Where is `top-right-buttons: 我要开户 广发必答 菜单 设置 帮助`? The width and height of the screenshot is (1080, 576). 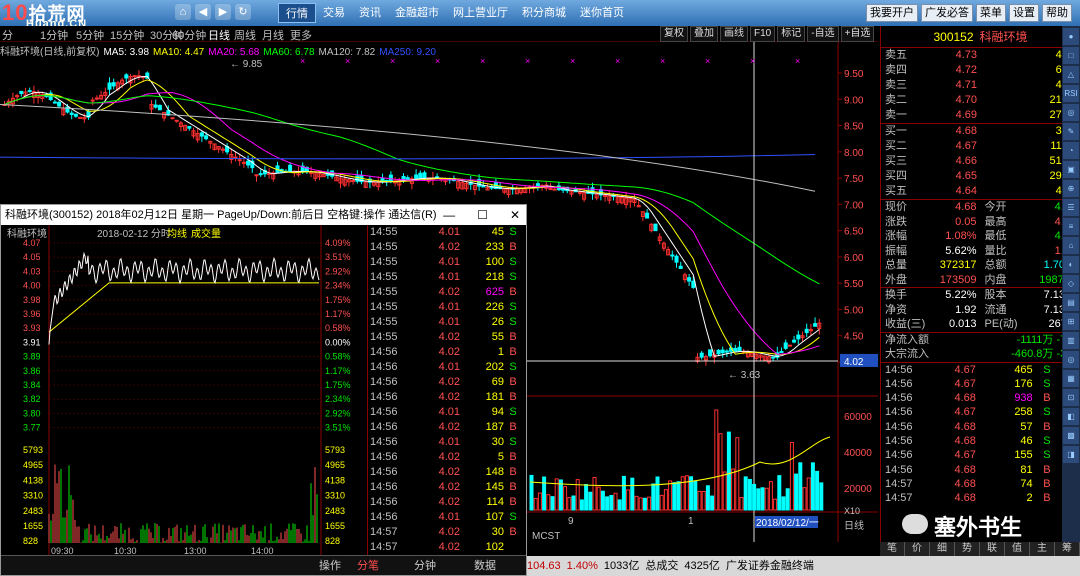
top-right-buttons: 我要开户 广发必答 菜单 设置 帮助 is located at coordinates (969, 13).